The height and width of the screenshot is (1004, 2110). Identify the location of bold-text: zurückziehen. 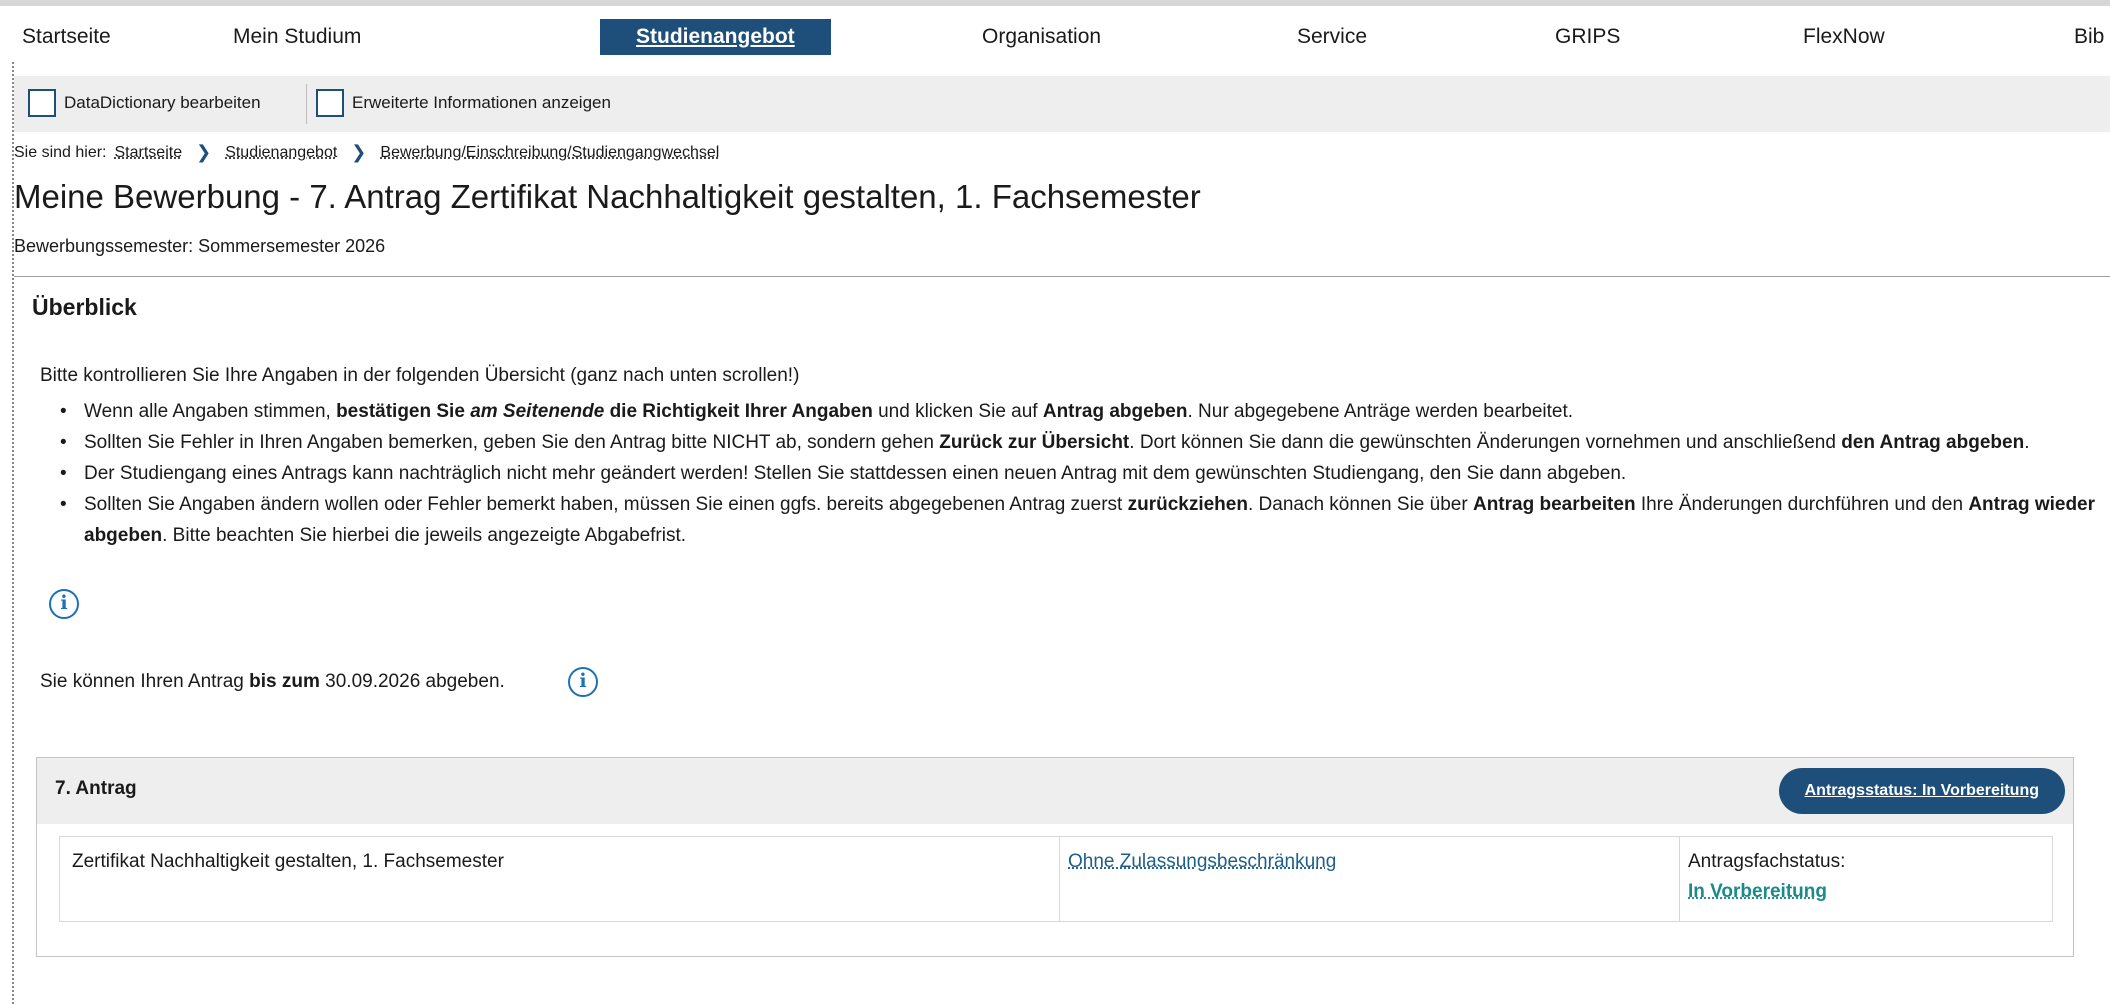
(1187, 504).